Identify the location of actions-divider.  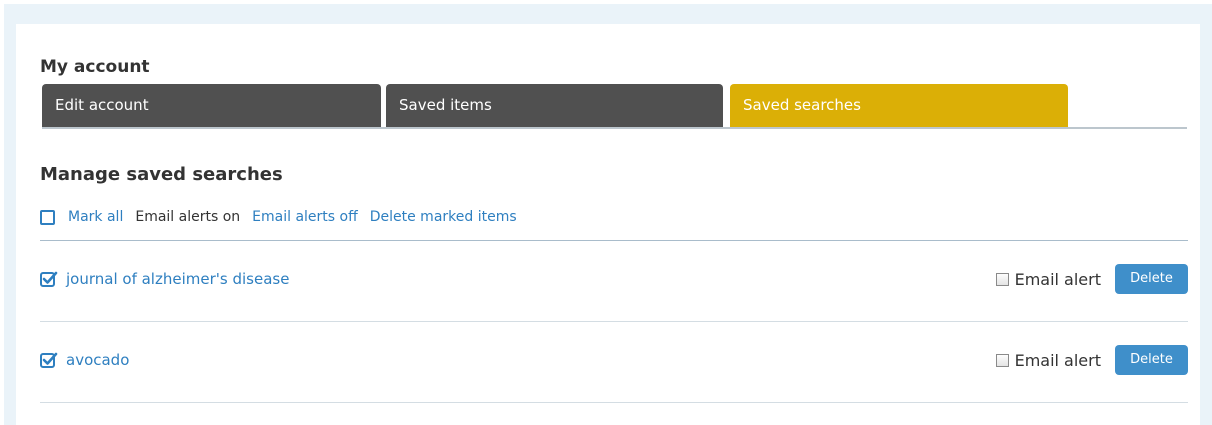
(614, 240).